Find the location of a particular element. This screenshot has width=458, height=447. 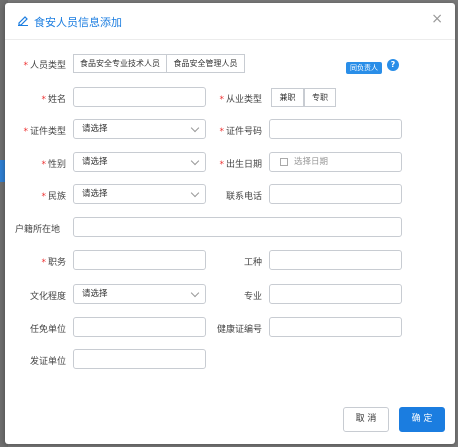

job-type-input is located at coordinates (335, 260).